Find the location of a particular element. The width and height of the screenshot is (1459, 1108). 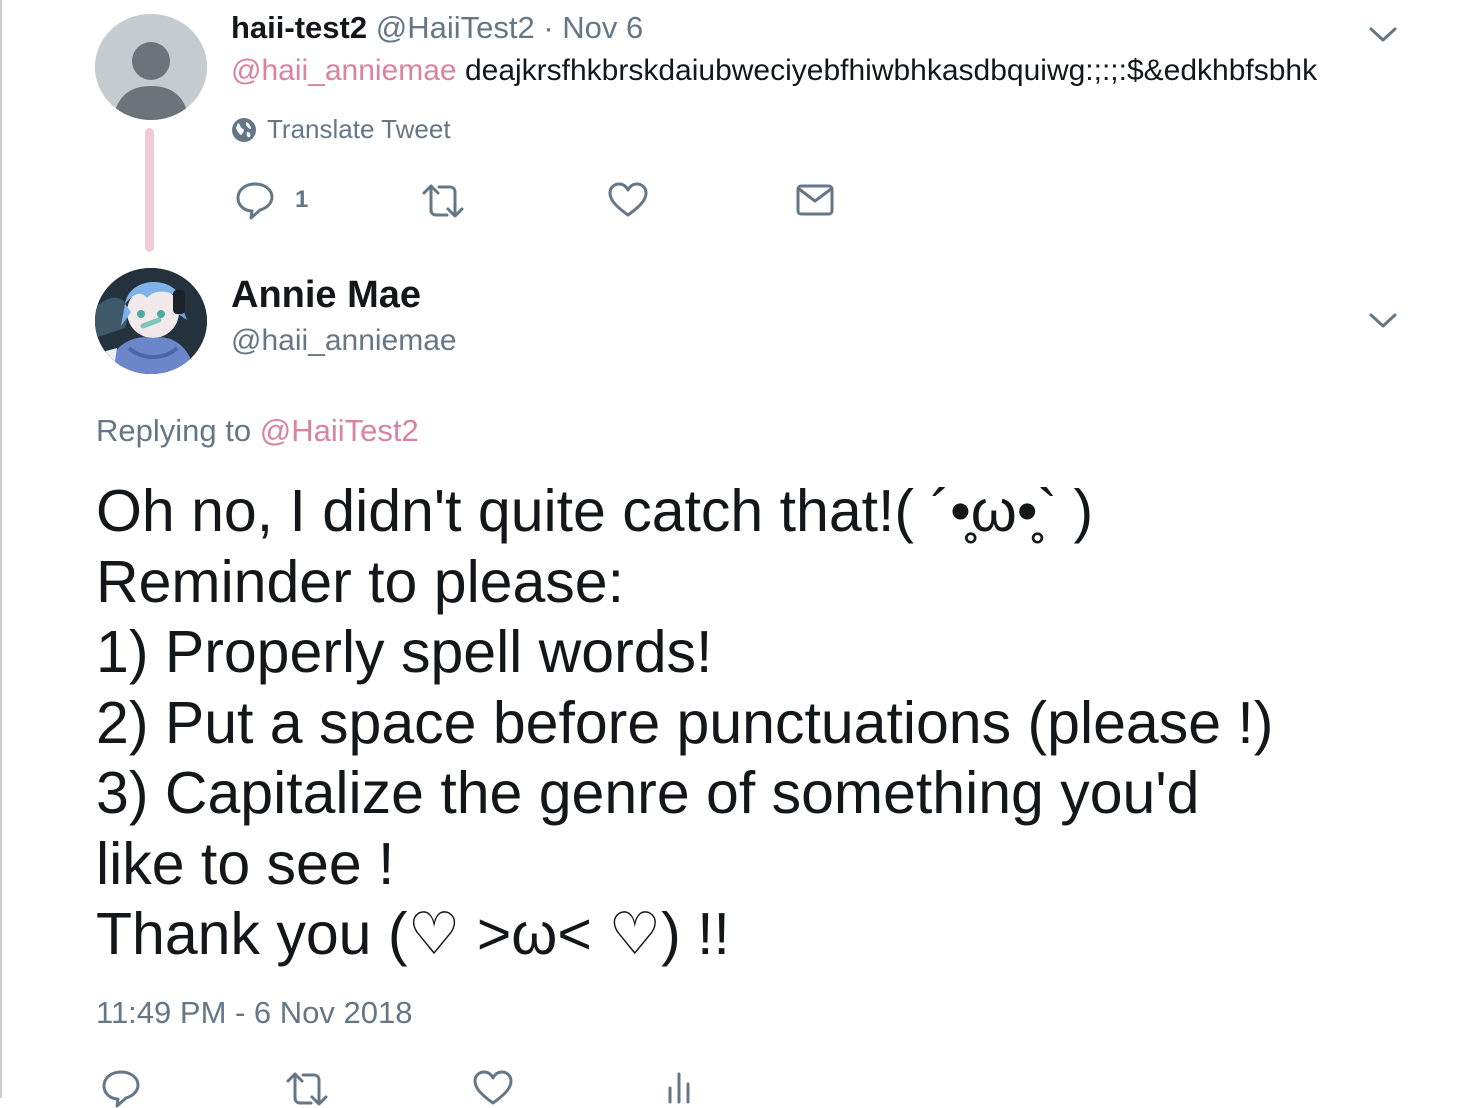

translate-tweet-label: Translate Tweet is located at coordinates (359, 129).